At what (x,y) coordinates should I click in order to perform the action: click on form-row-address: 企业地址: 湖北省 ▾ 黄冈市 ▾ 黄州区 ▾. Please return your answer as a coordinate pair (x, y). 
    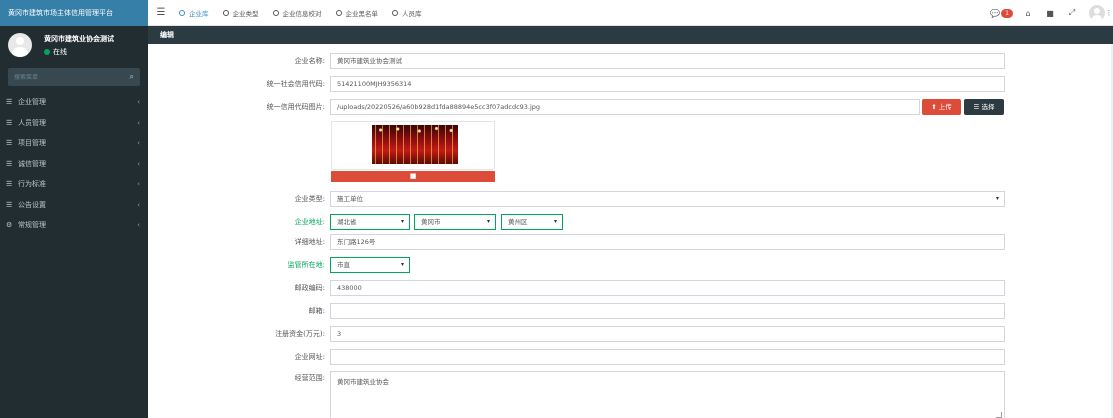
    Looking at the image, I should click on (630, 222).